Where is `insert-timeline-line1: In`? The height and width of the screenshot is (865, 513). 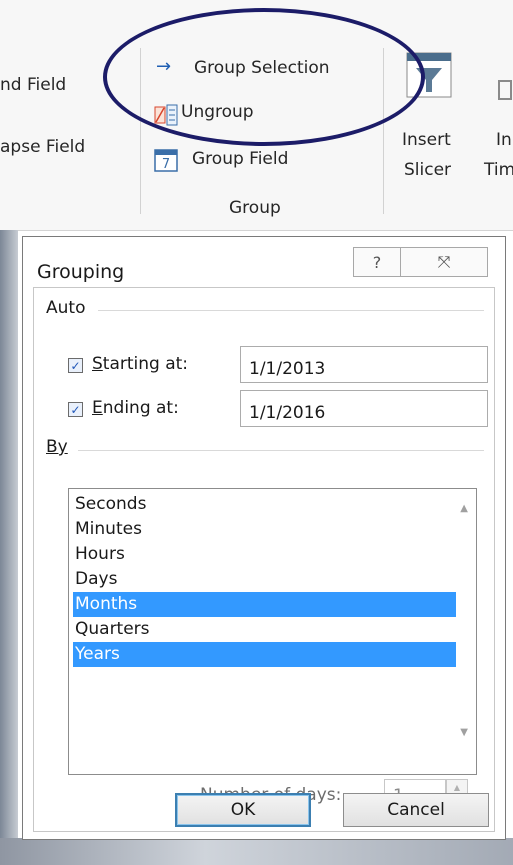
insert-timeline-line1: In is located at coordinates (504, 140).